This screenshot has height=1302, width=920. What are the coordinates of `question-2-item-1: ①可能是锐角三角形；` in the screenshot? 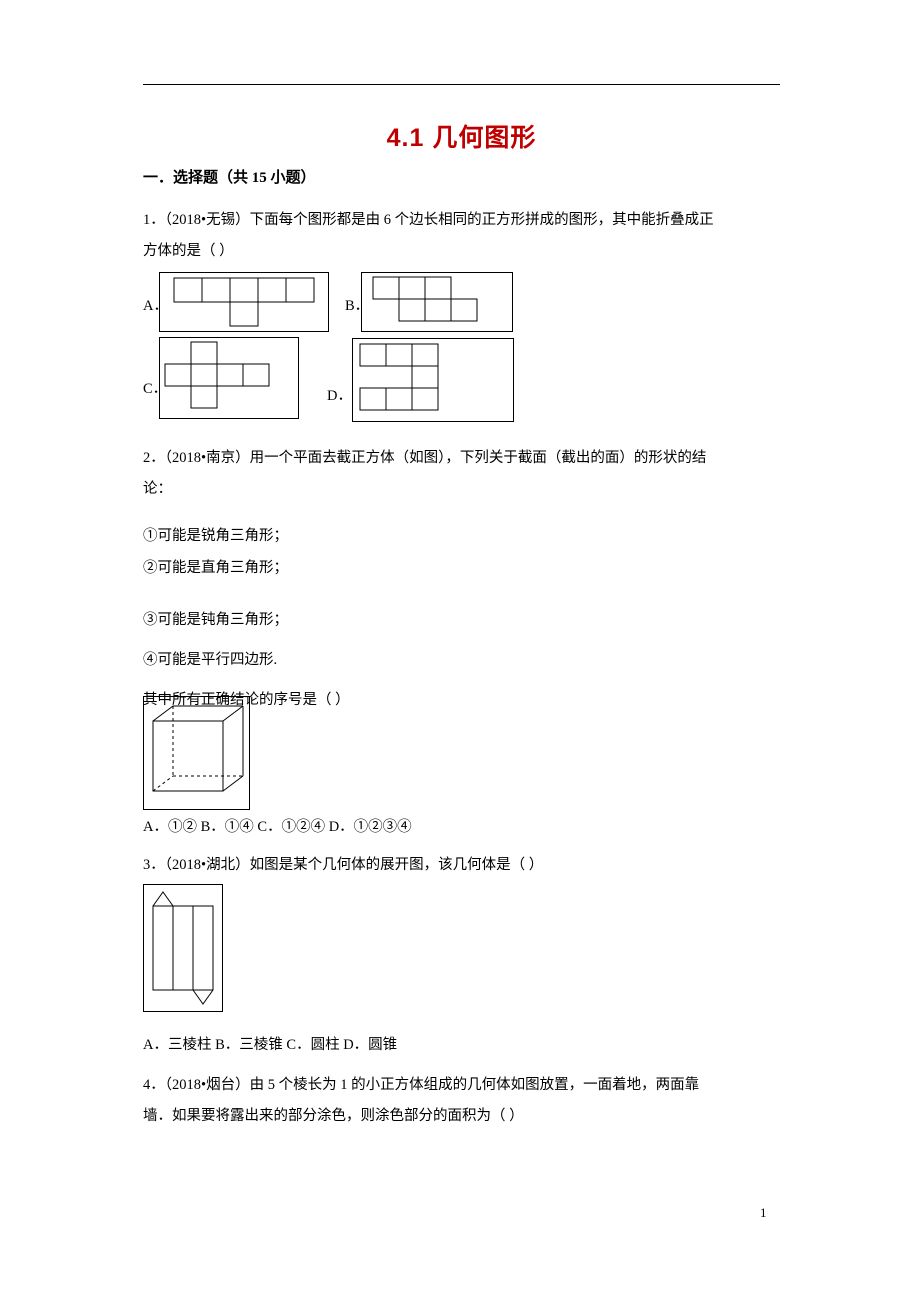 It's located at (215, 536).